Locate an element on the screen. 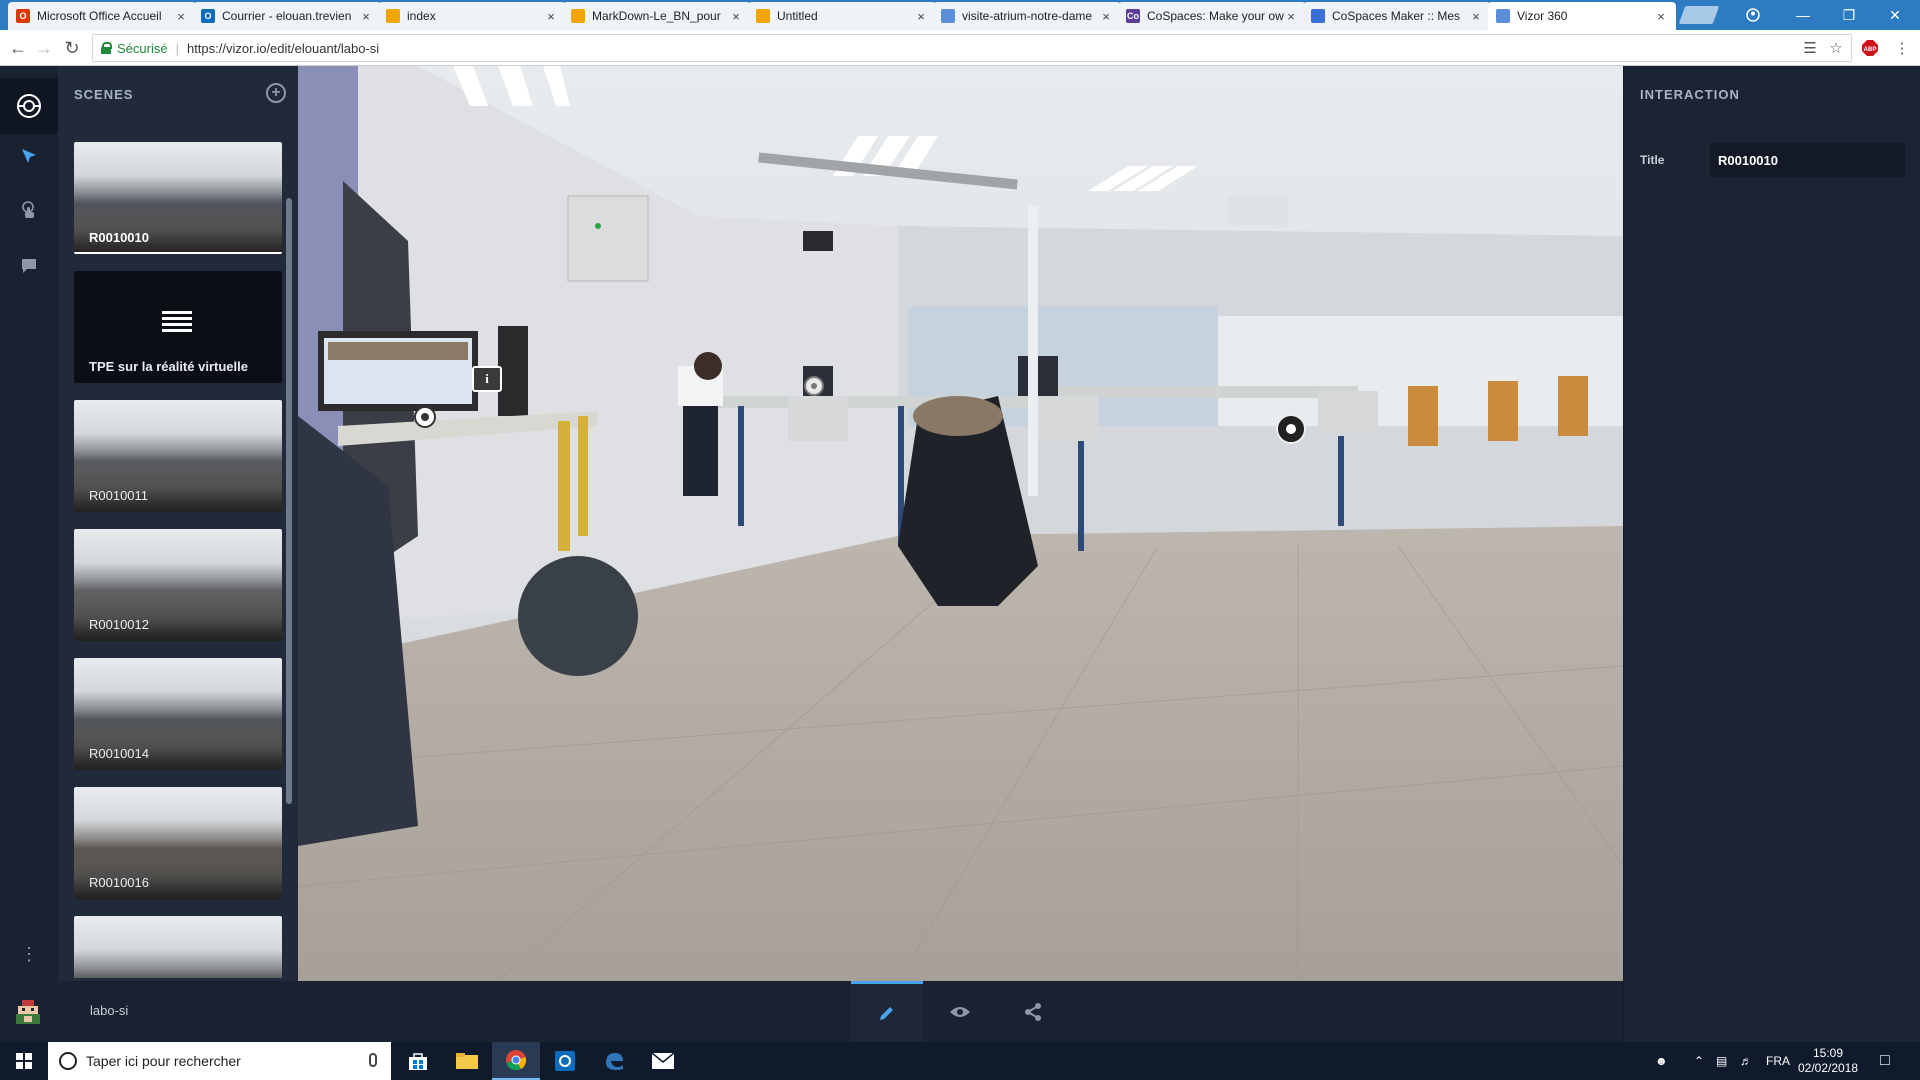  forward-button: → is located at coordinates (44, 48).